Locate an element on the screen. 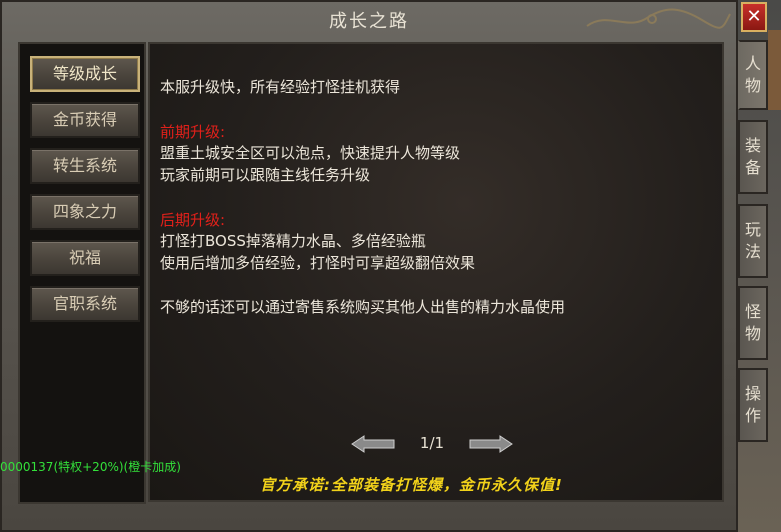 The height and width of the screenshot is (532, 781). early-line-2: 玩家前期可以跟随主线任务升级 is located at coordinates (265, 175).